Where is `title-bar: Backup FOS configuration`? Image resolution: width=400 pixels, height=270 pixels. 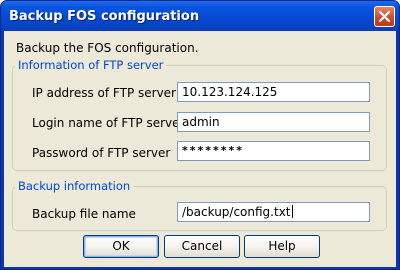 title-bar: Backup FOS configuration is located at coordinates (200, 16).